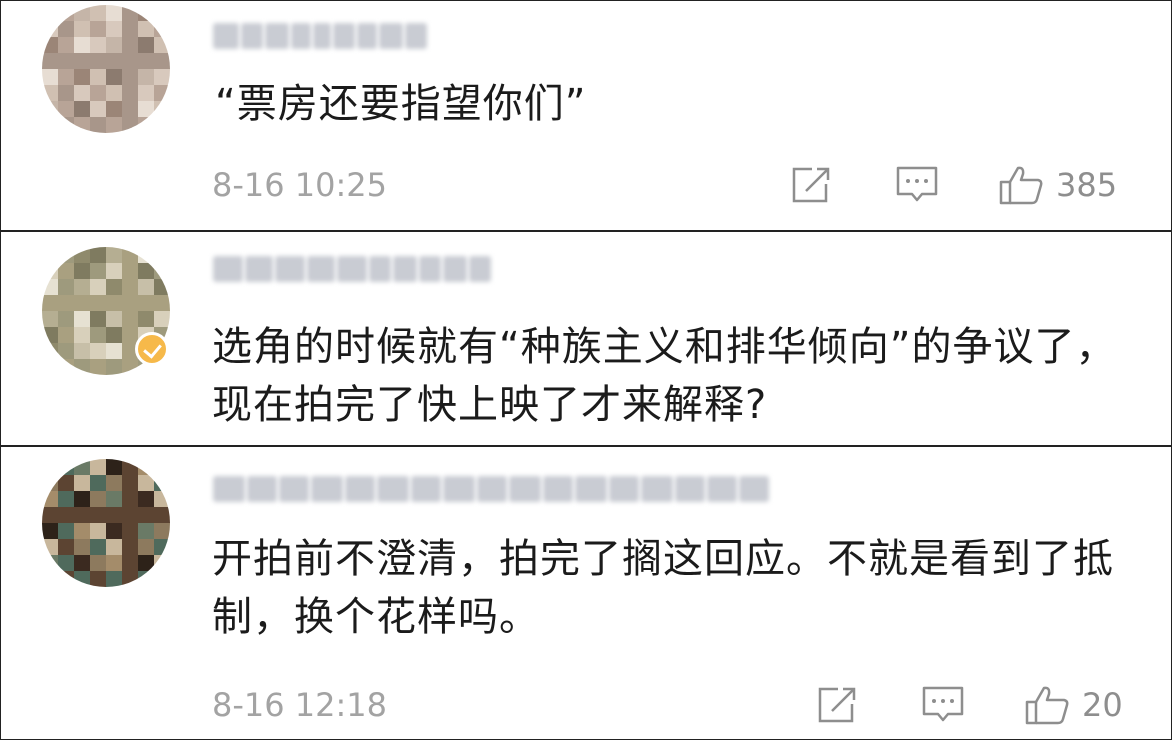  I want to click on comment-text: 开拍前不澄清，拍完了搁这回应。不就是看到了抵制，换个花样吗。, so click(663, 588).